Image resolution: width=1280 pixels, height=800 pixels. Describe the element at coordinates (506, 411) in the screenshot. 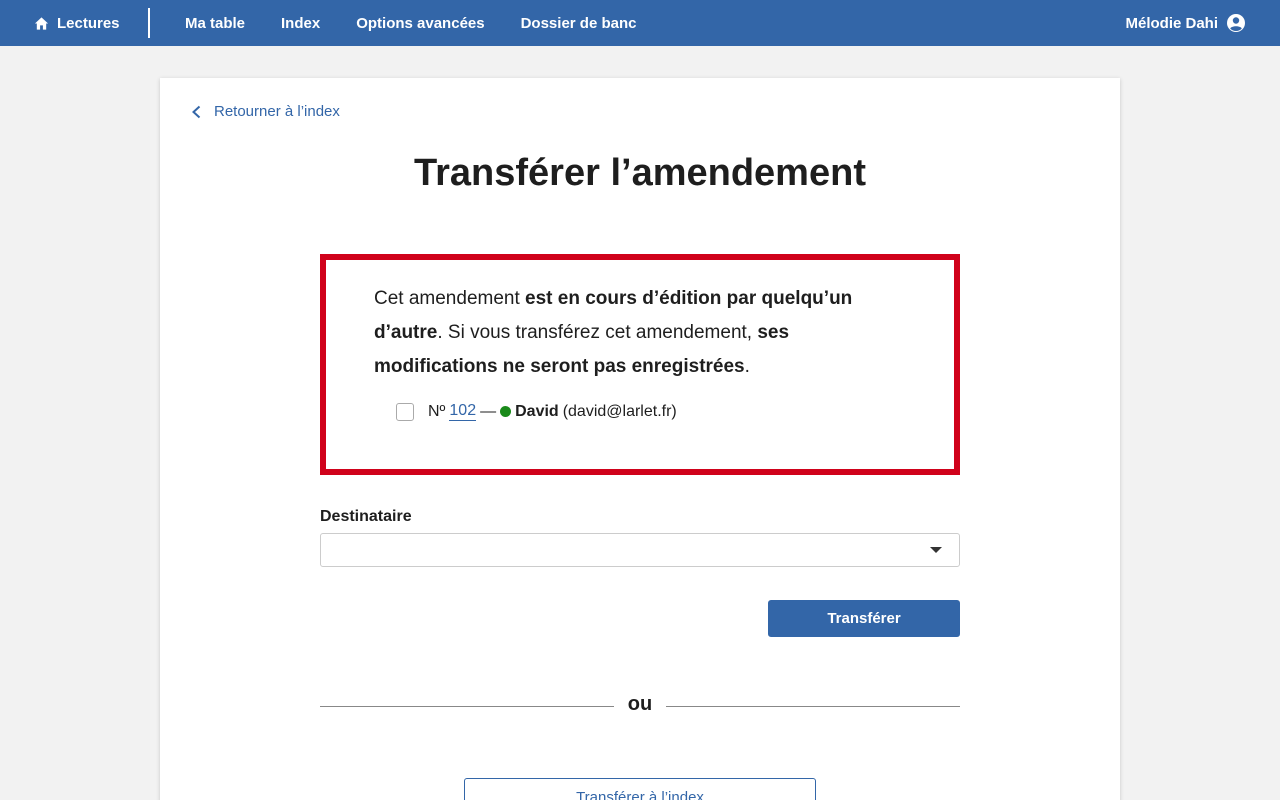

I see `user-status-dot-icon` at that location.